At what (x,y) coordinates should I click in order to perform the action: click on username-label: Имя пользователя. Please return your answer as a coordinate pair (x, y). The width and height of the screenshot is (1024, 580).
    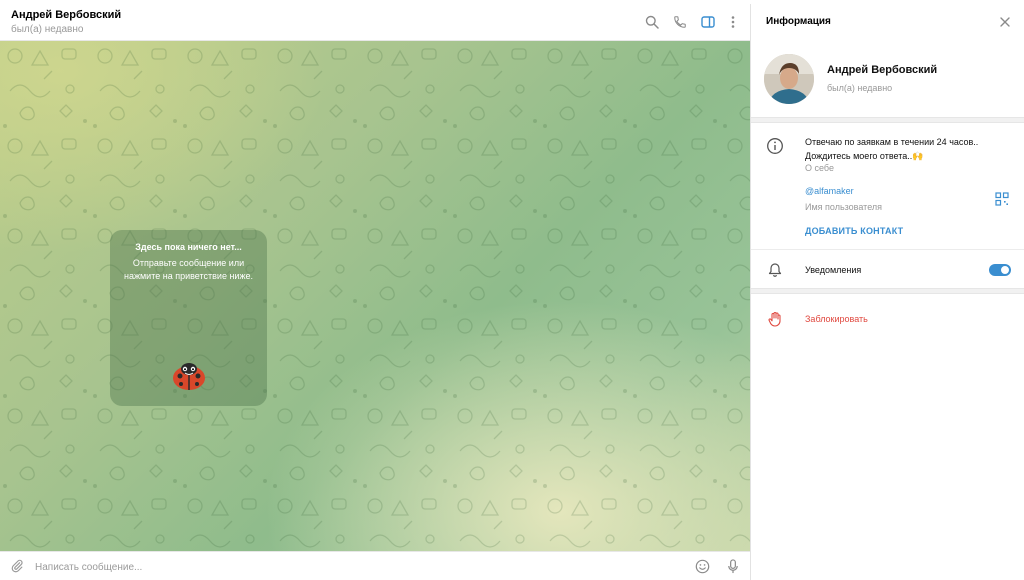
    Looking at the image, I should click on (844, 207).